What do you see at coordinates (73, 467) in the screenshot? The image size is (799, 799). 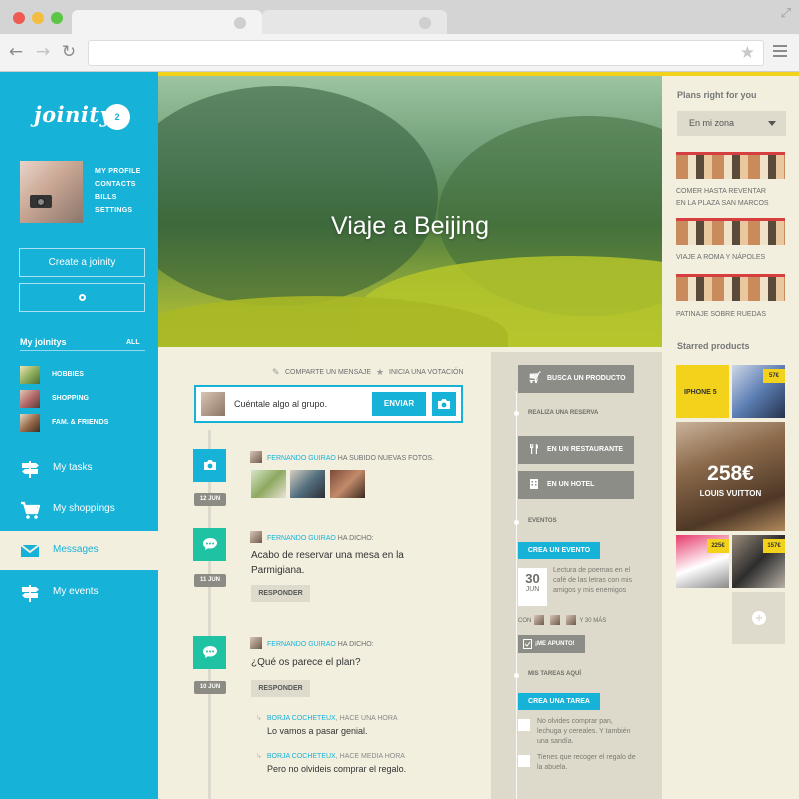 I see `nav-label: My tasks` at bounding box center [73, 467].